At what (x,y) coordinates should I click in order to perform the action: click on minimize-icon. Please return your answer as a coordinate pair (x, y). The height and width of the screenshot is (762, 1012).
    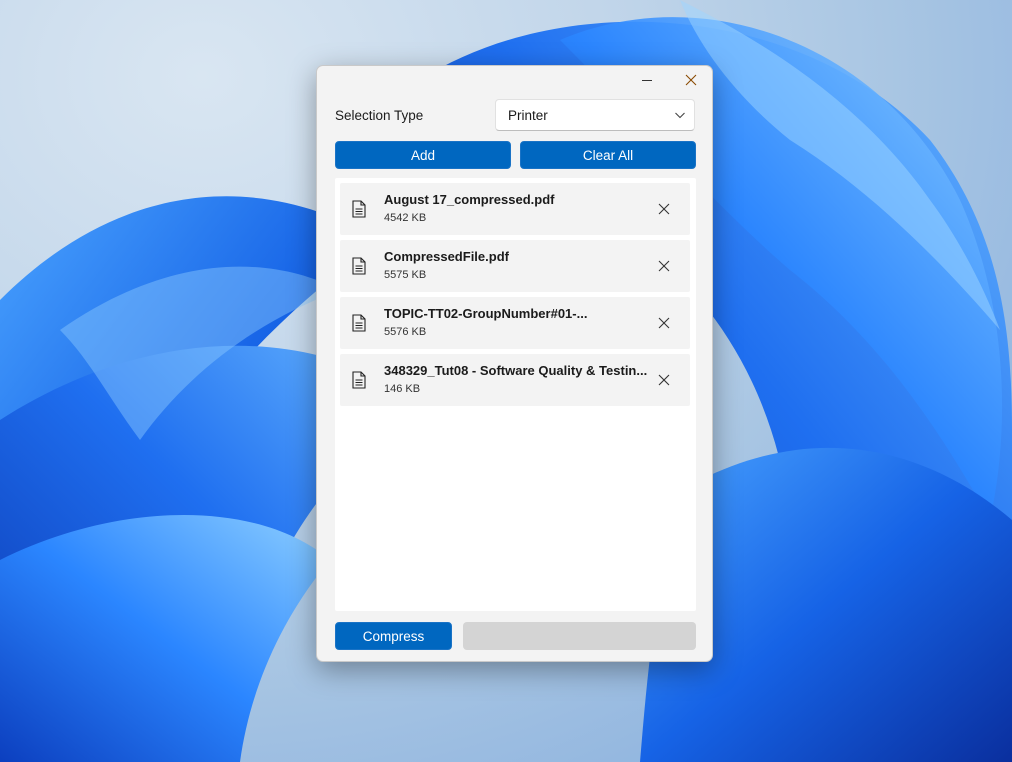
    Looking at the image, I should click on (647, 80).